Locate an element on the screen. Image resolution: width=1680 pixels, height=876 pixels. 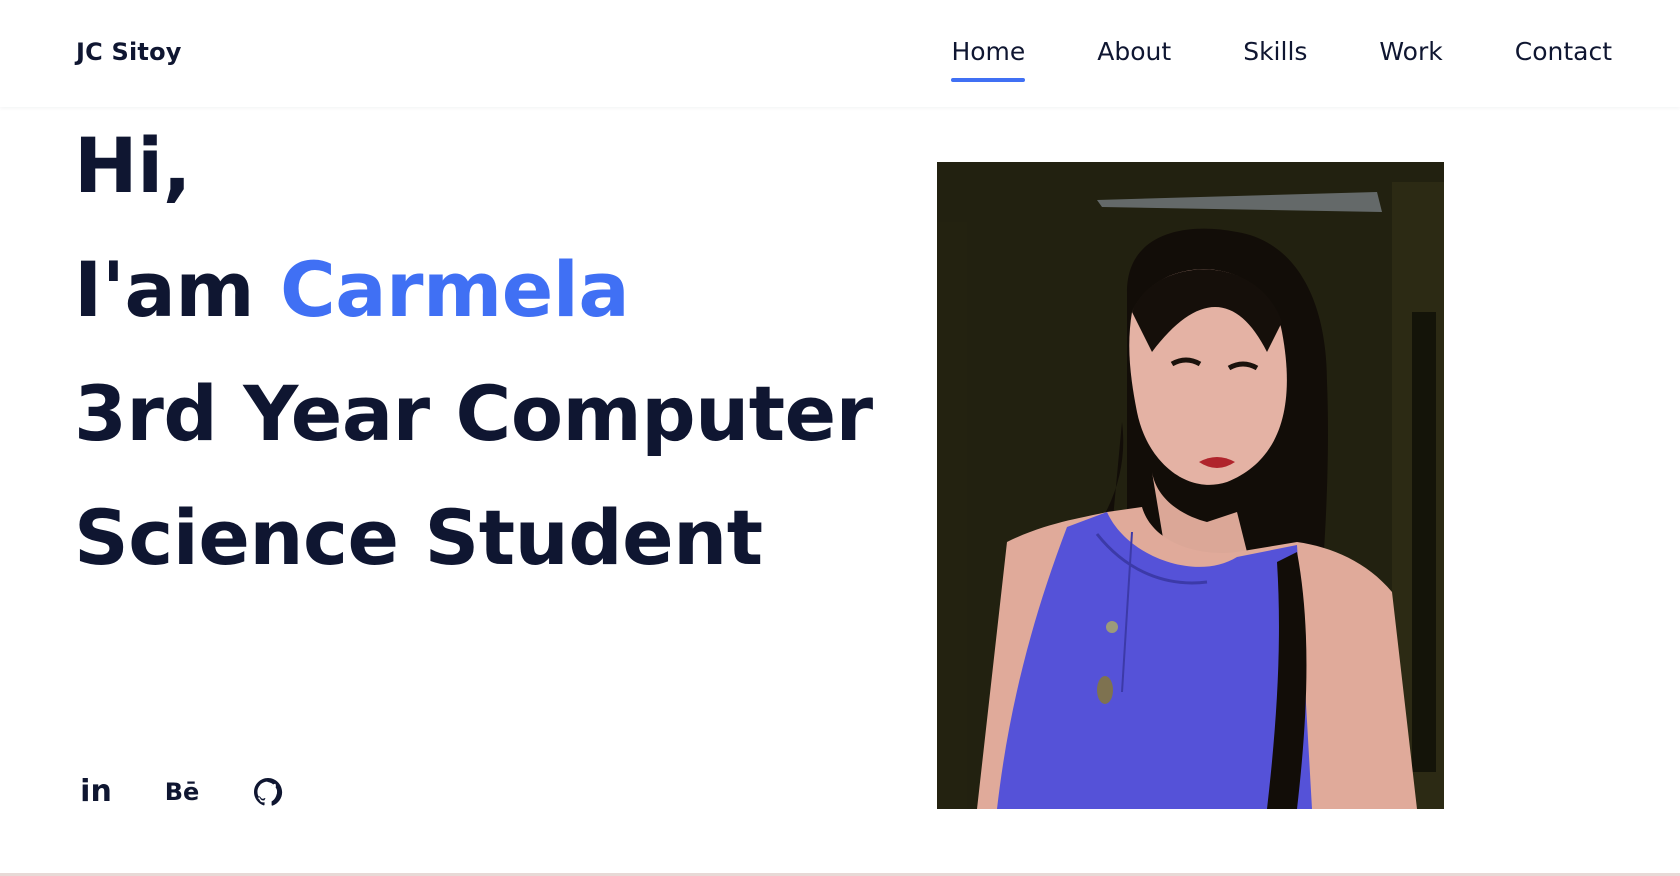
hero-name: Carmela is located at coordinates (455, 289).